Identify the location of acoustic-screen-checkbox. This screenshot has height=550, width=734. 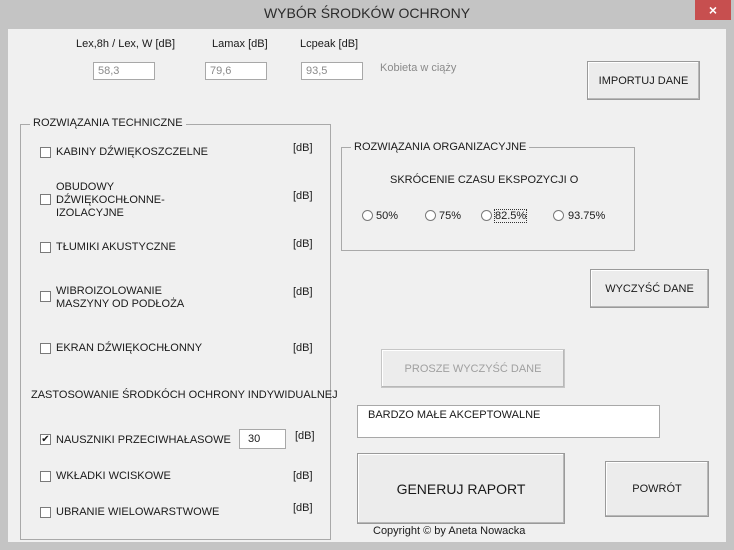
(45, 348).